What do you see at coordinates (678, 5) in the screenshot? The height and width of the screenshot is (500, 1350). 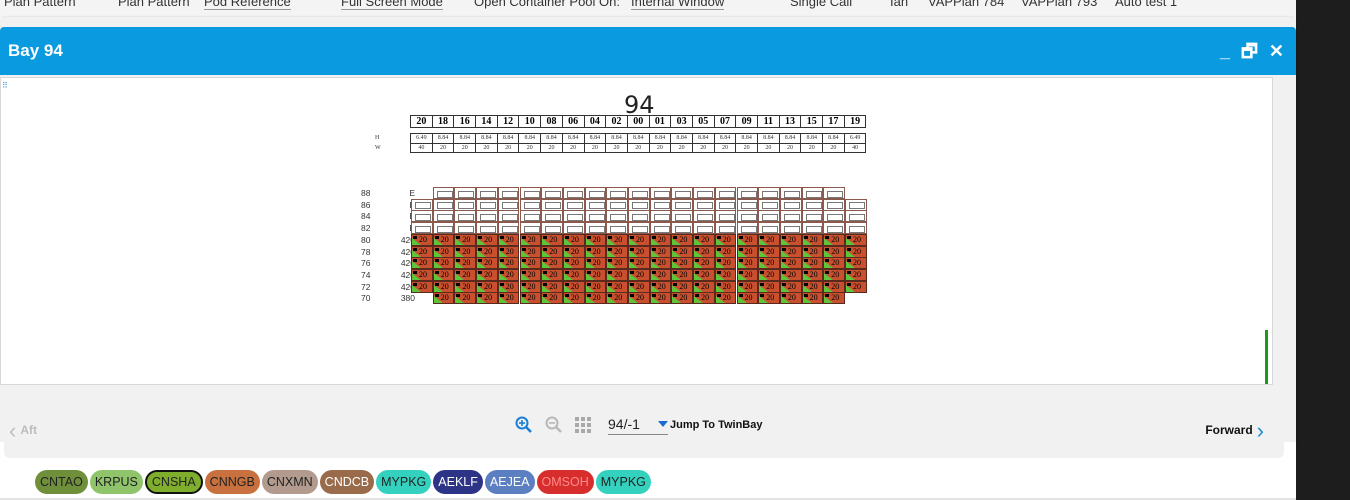 I see `toolbar-item: Internal Window` at bounding box center [678, 5].